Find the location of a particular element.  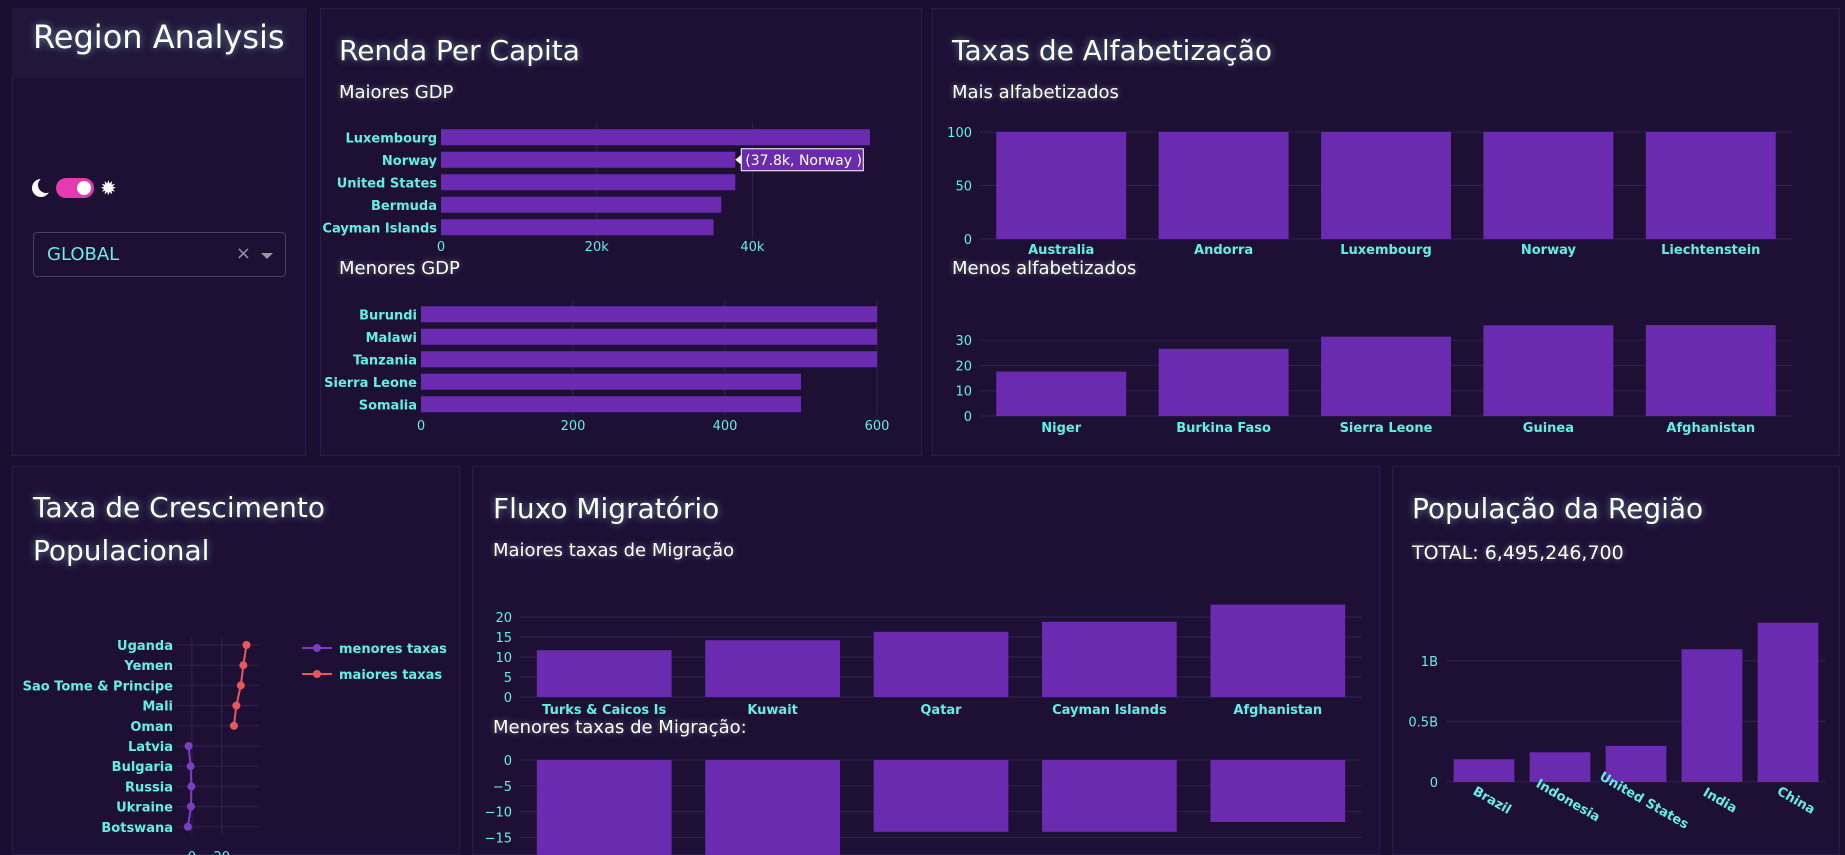

gdp-top-category-label: United States is located at coordinates (387, 183).